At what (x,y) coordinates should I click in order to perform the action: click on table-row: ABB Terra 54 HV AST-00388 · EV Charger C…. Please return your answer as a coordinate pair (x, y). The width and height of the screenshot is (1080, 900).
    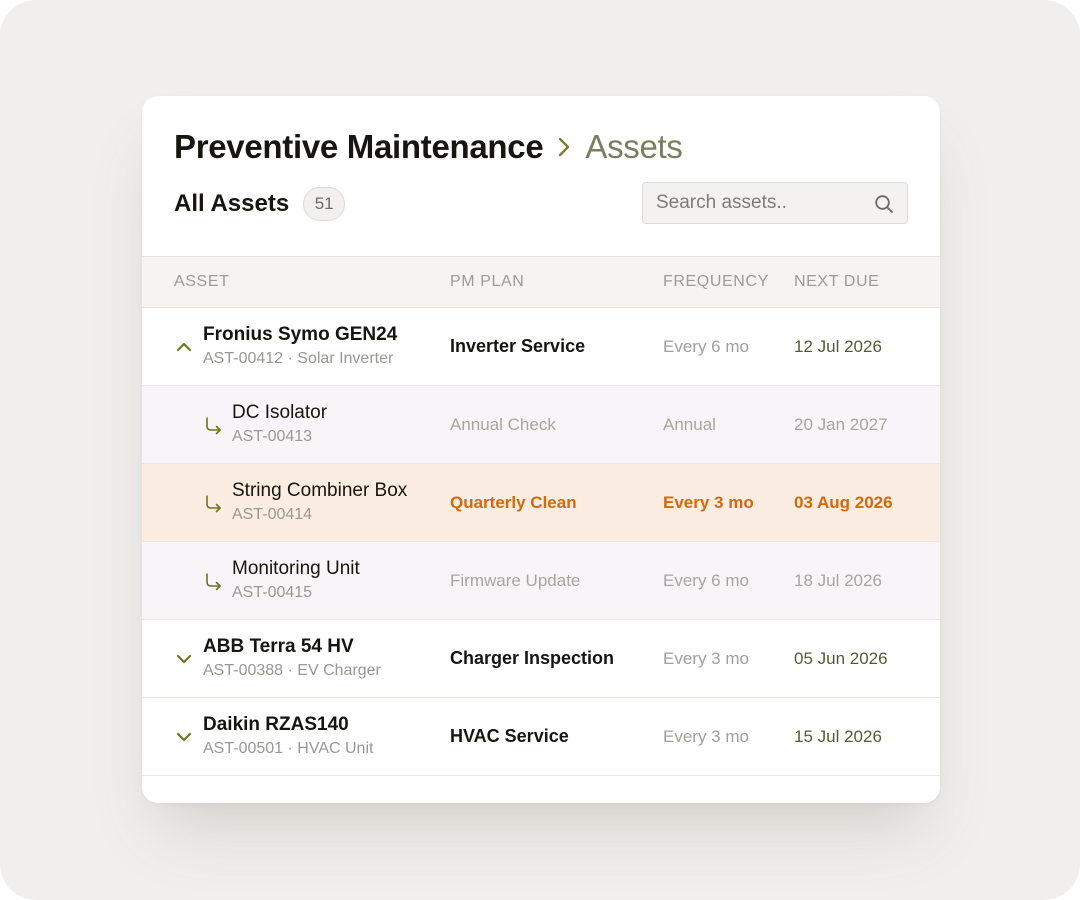
    Looking at the image, I should click on (541, 659).